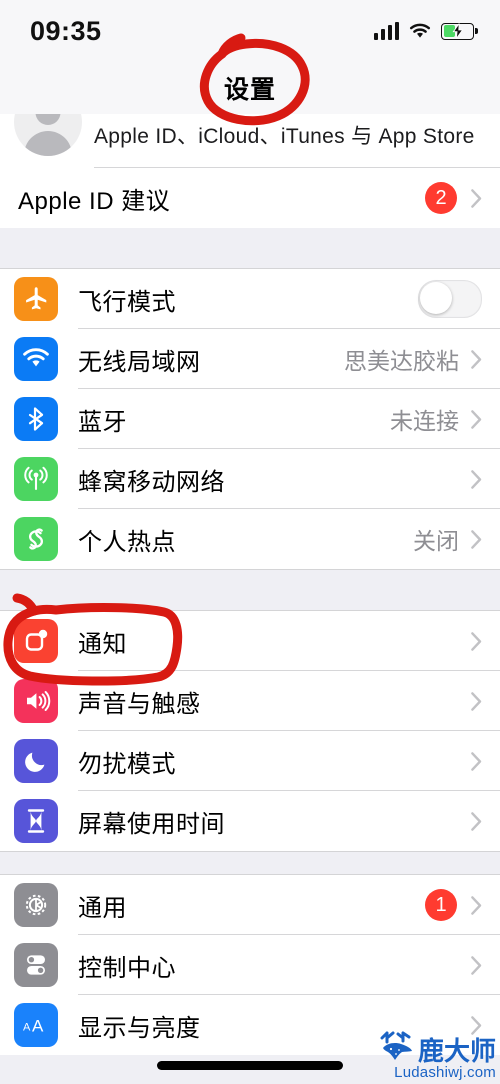 The height and width of the screenshot is (1084, 500). I want to click on status-bar-indicators, so click(425, 31).